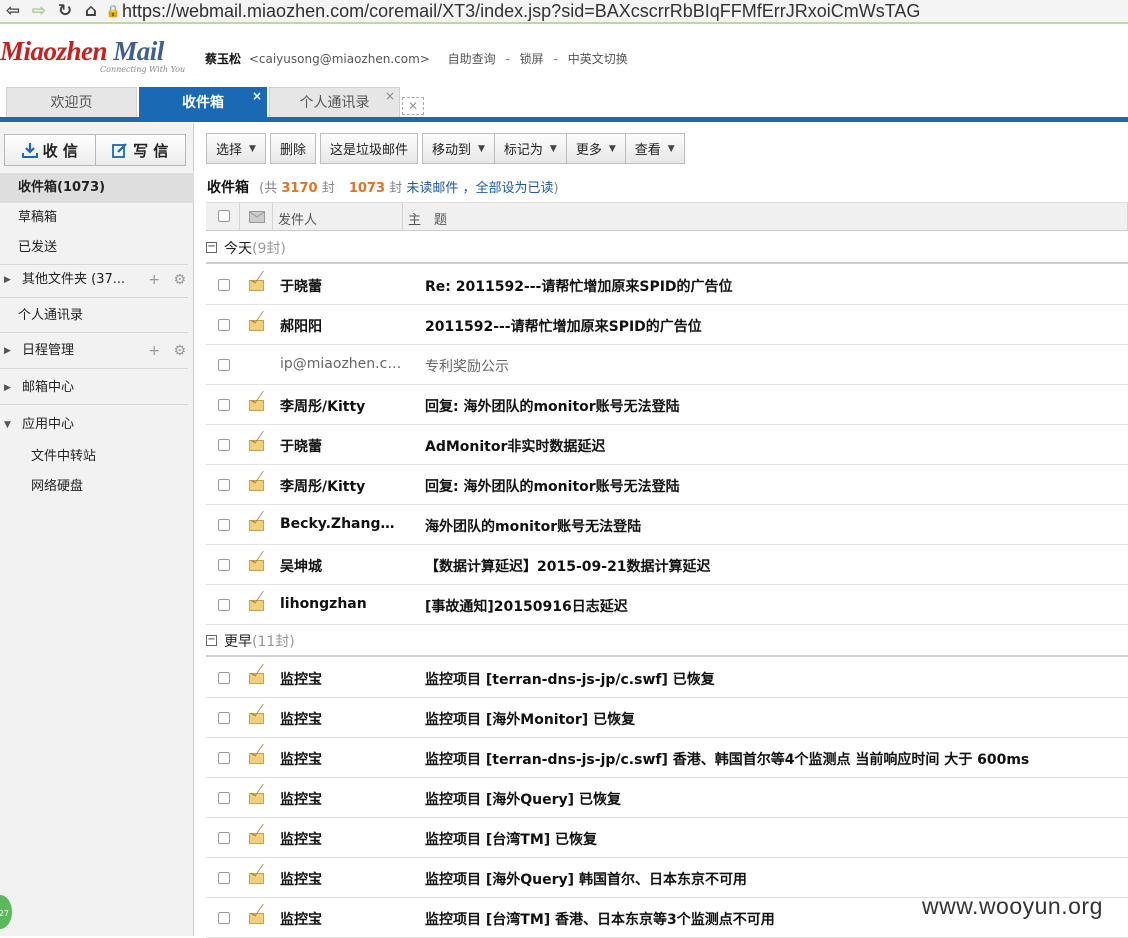 The image size is (1128, 938). What do you see at coordinates (667, 565) in the screenshot?
I see `list-item: 吴坤城 【数据计算延迟】2015-09-21数据计算延迟` at bounding box center [667, 565].